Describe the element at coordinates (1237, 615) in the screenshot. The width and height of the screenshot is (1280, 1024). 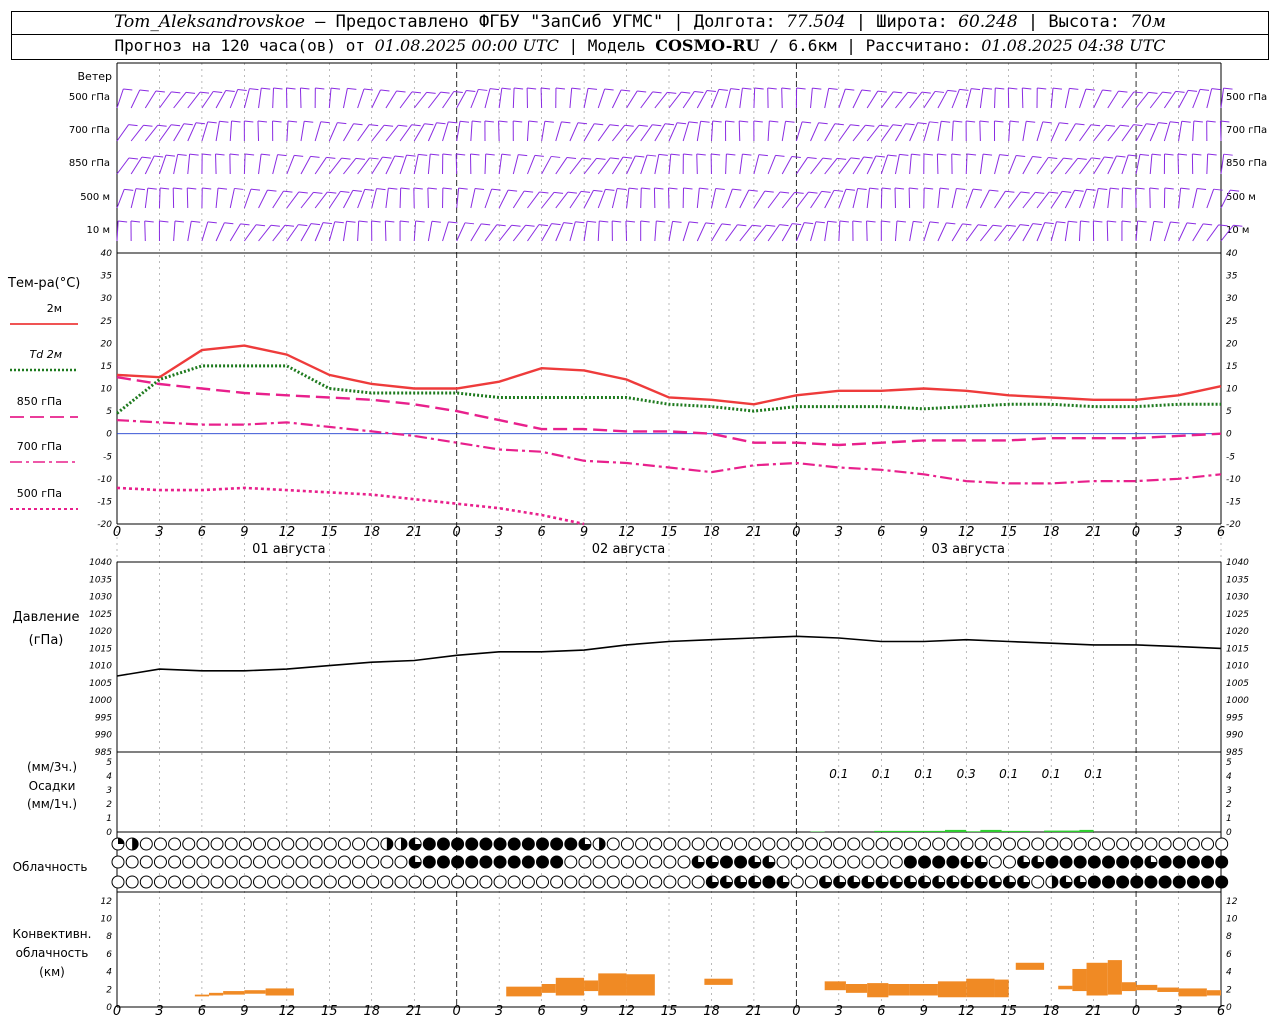
I see `pressure-y-tick-right: 1025` at that location.